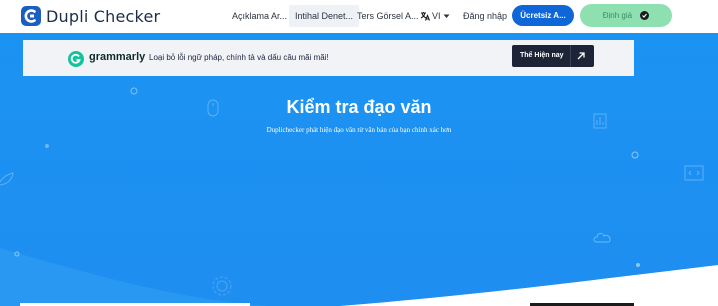  I want to click on language-label: VI, so click(436, 16).